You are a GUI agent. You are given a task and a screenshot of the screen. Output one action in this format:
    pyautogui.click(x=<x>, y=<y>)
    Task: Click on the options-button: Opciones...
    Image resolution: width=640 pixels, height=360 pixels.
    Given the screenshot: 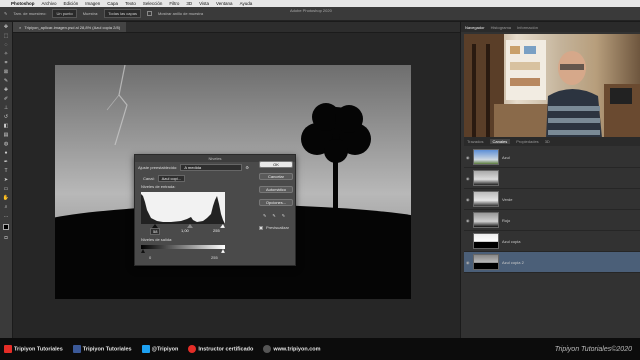 What is the action you would take?
    pyautogui.click(x=276, y=202)
    